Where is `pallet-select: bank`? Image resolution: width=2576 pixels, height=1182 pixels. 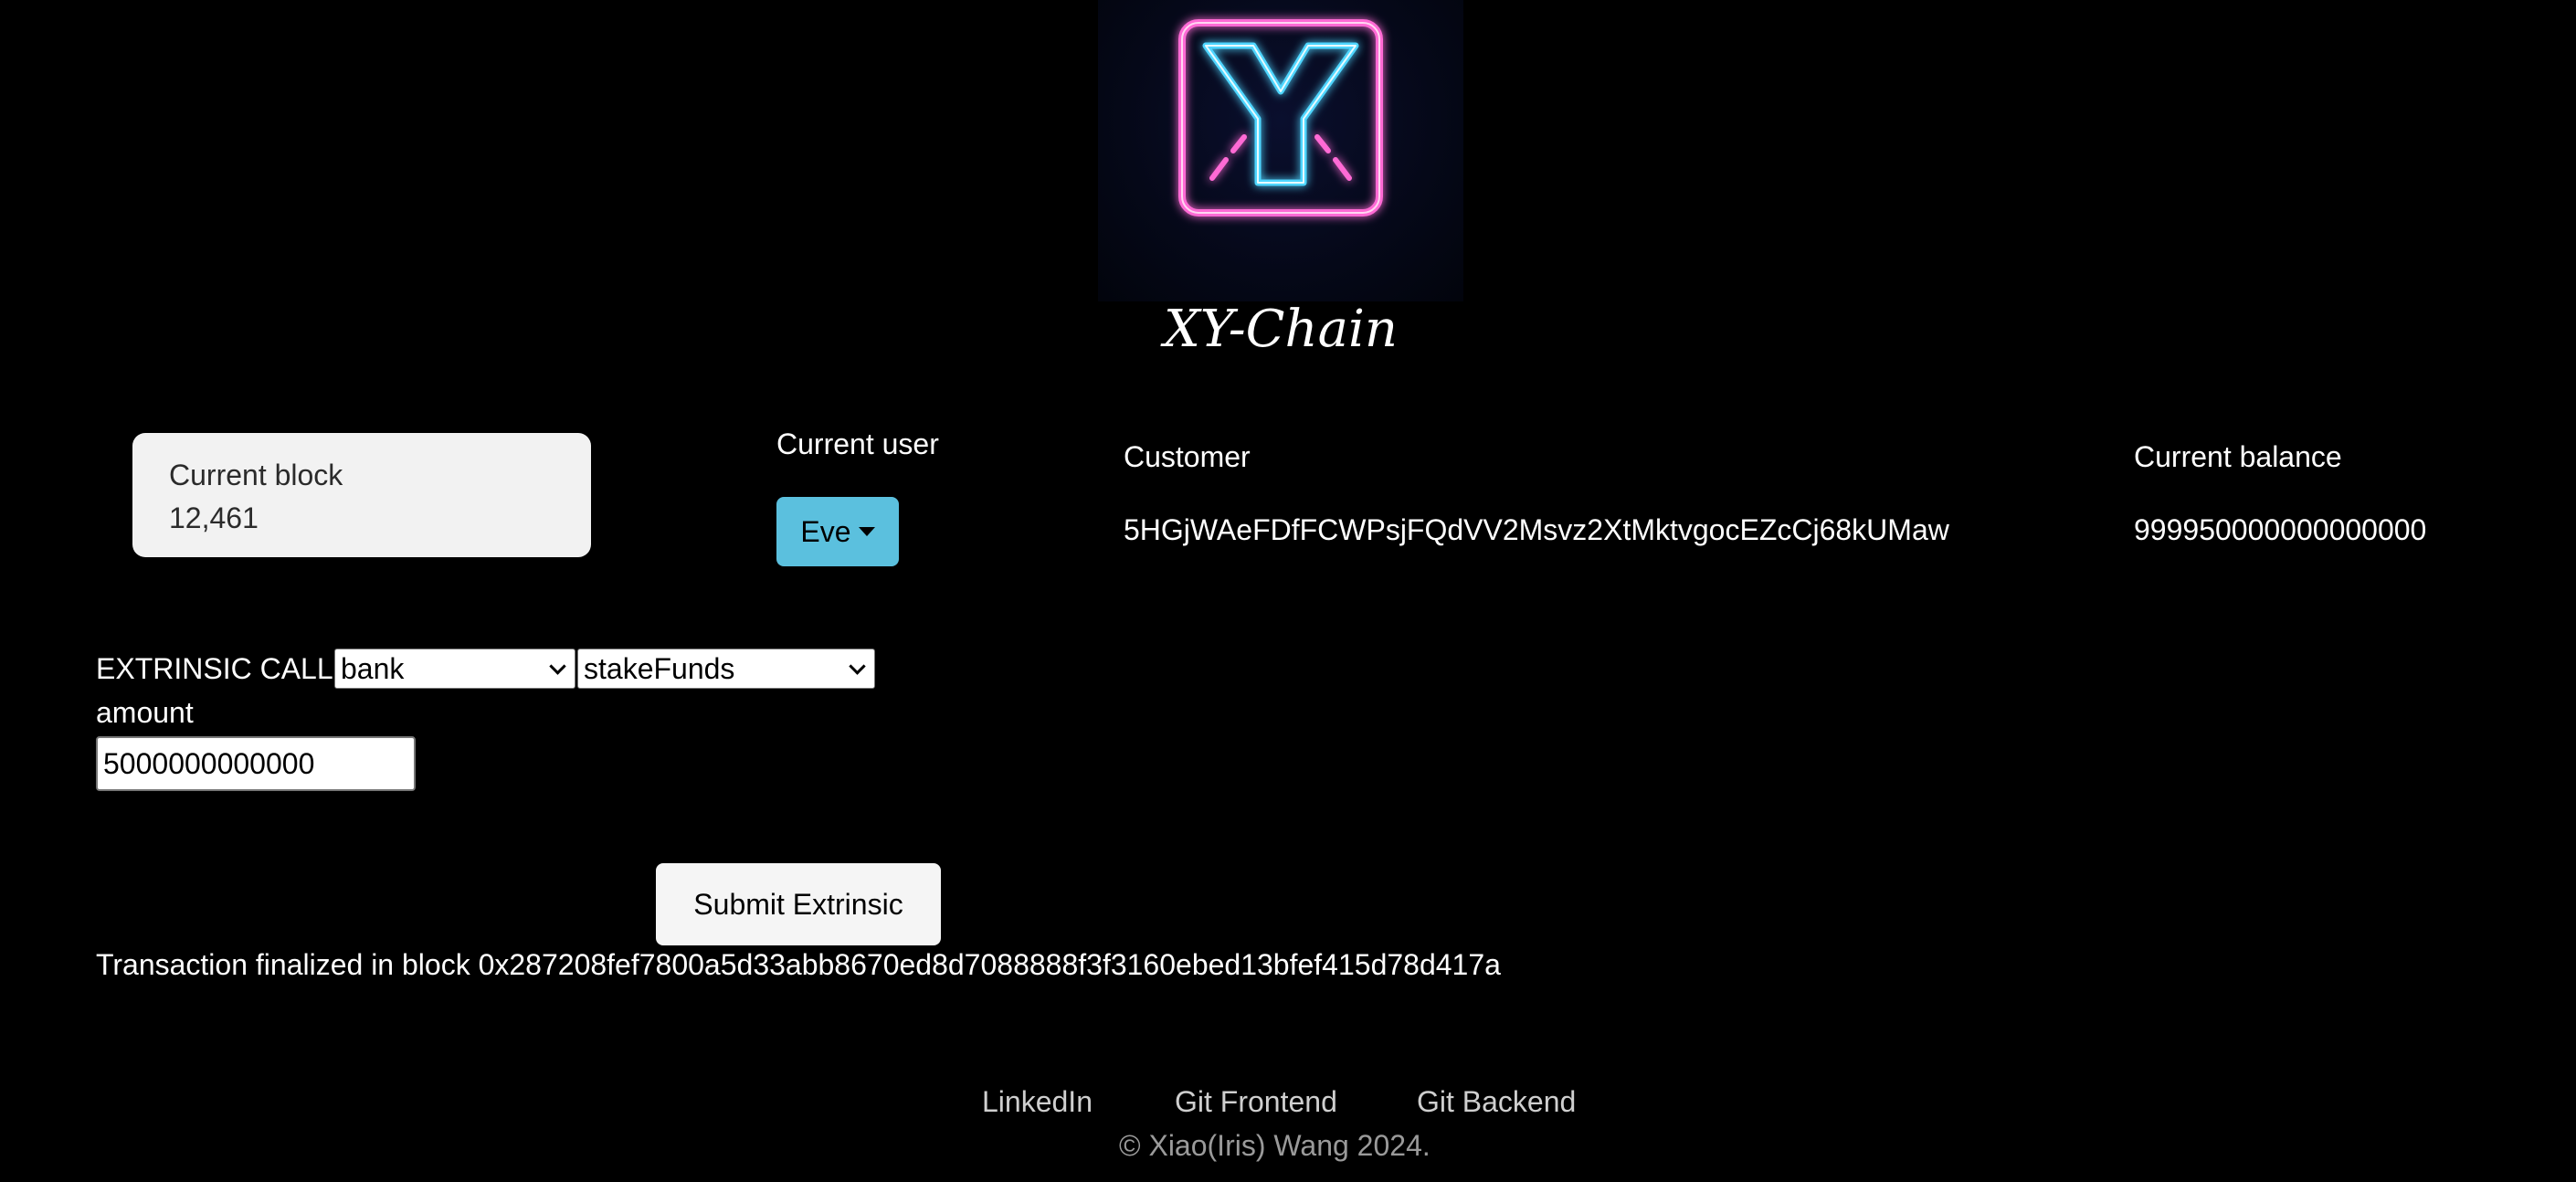 pallet-select: bank is located at coordinates (454, 669).